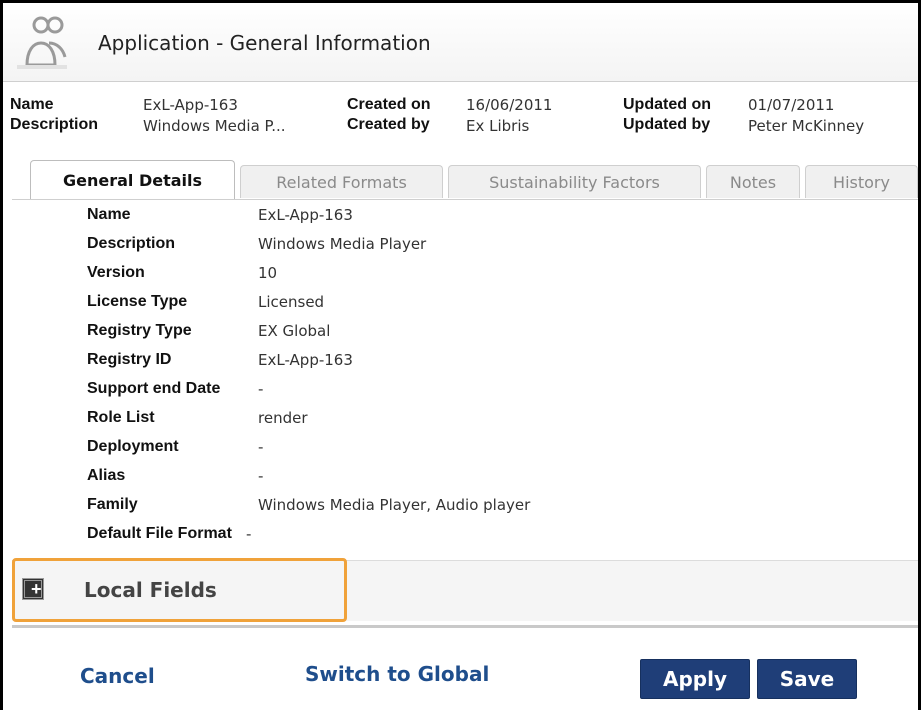 The height and width of the screenshot is (710, 921). Describe the element at coordinates (132, 180) in the screenshot. I see `tab-general-details: General Details` at that location.